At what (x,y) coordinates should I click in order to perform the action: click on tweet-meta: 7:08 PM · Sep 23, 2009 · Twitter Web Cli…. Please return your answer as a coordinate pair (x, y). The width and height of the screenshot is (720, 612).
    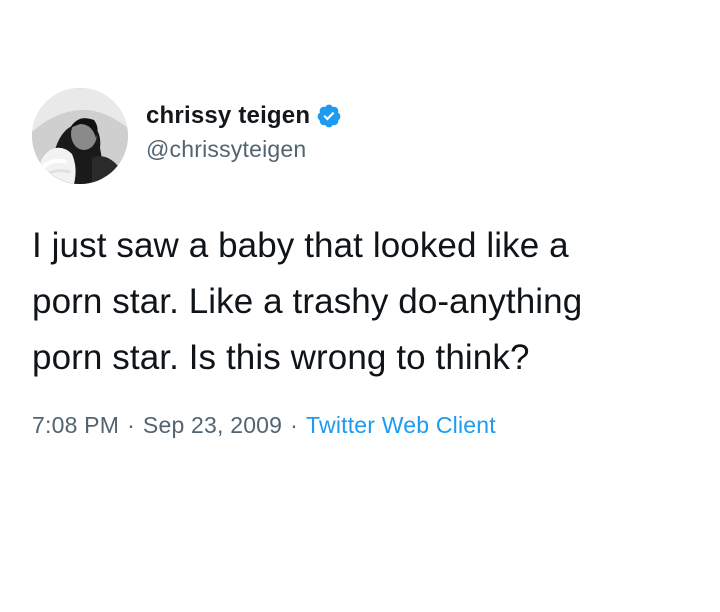
    Looking at the image, I should click on (264, 425).